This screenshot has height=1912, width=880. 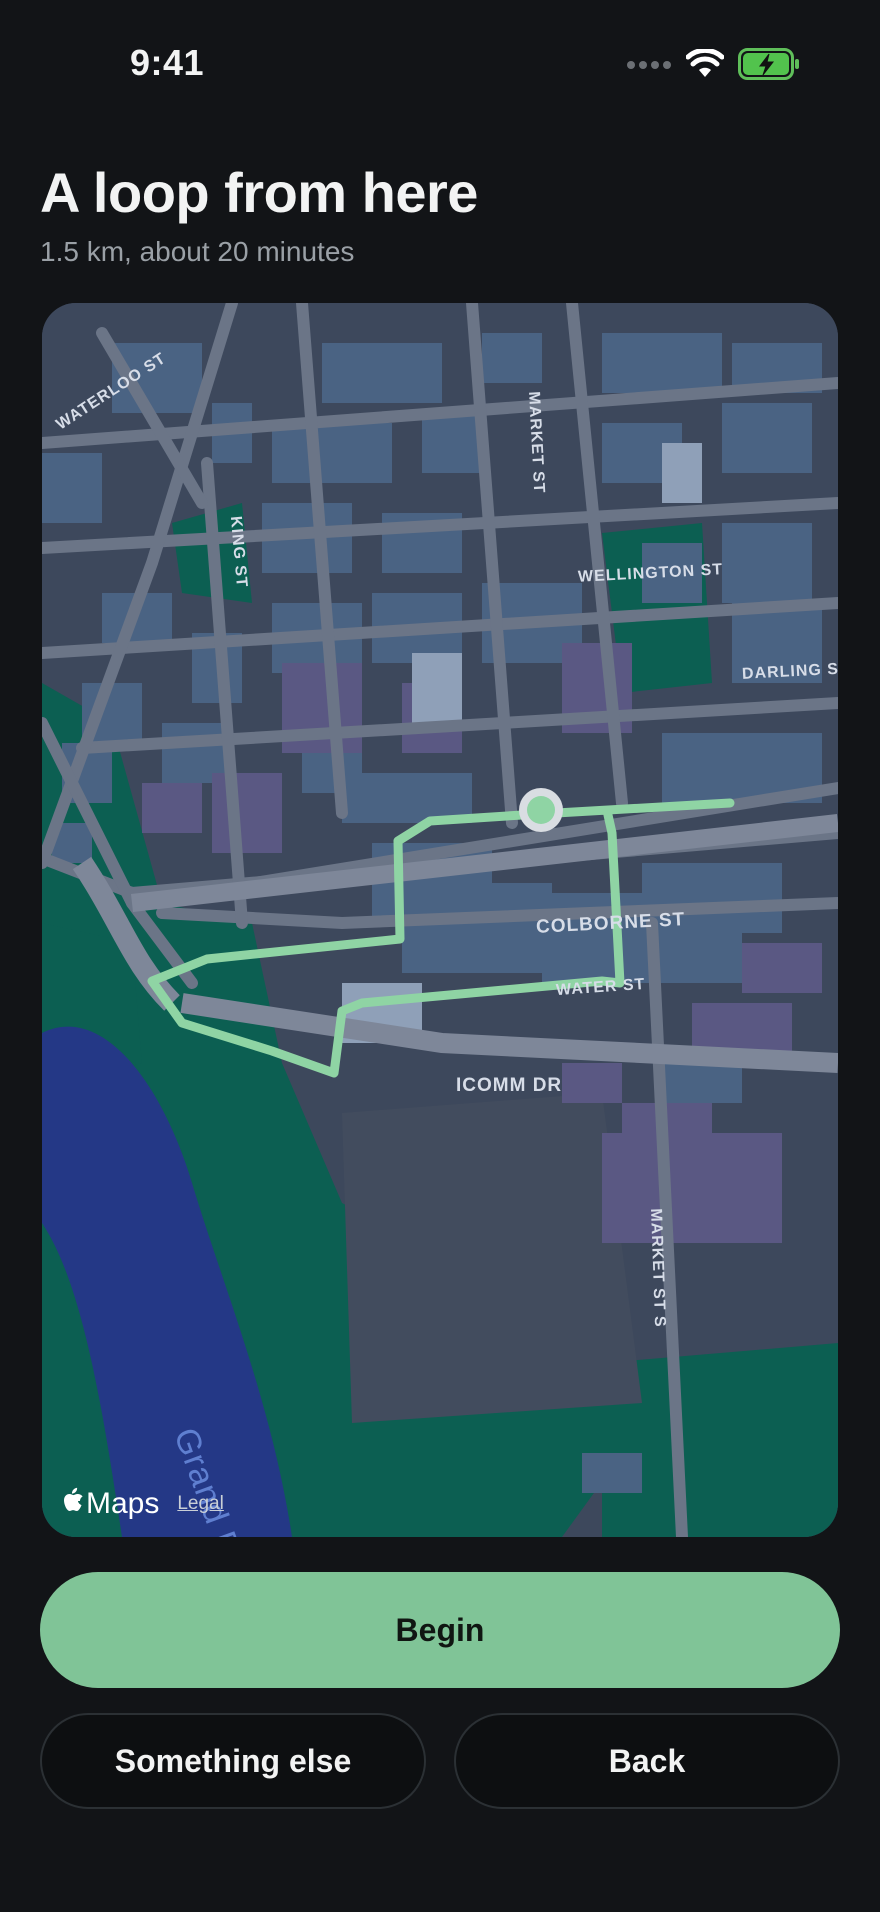 I want to click on status-icons, so click(x=713, y=66).